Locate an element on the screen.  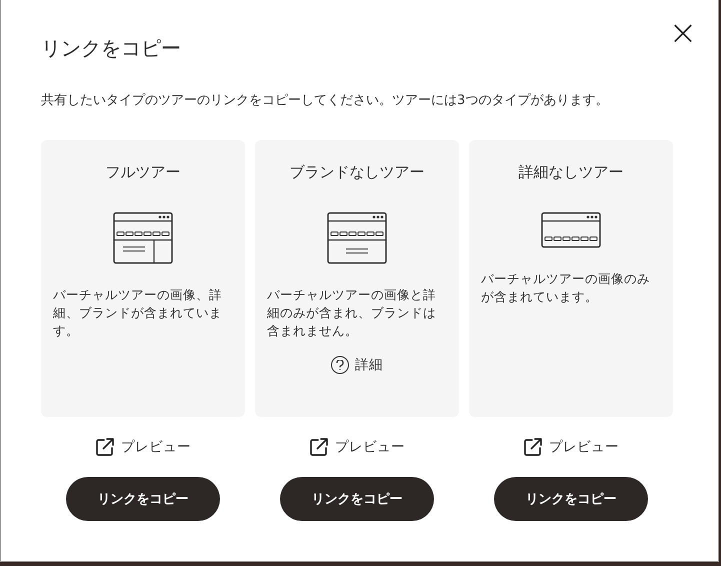
card-title: フルツアー is located at coordinates (143, 172).